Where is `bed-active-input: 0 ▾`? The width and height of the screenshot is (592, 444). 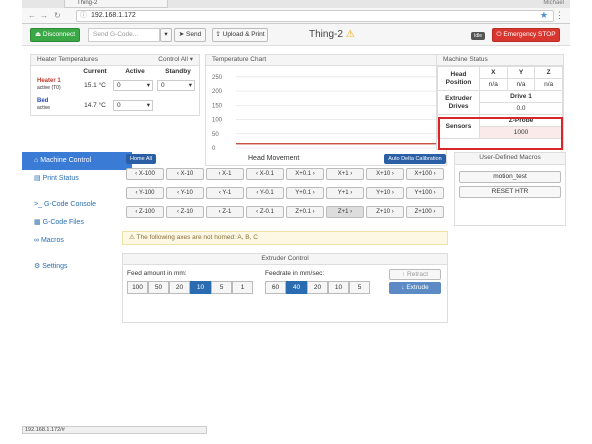 bed-active-input: 0 ▾ is located at coordinates (133, 105).